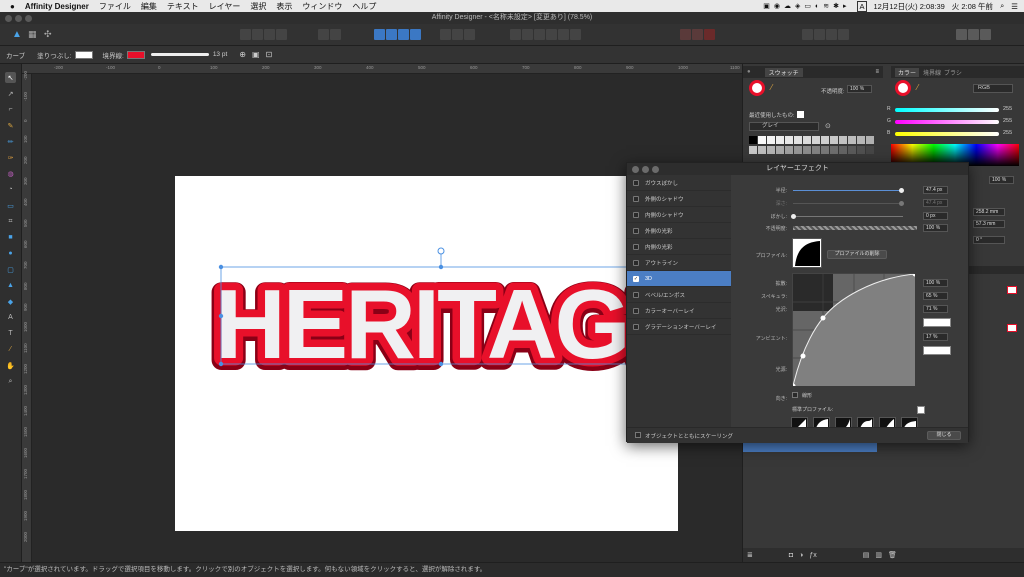 This screenshot has width=1024, height=577. I want to click on specular-value: 65 %, so click(935, 296).